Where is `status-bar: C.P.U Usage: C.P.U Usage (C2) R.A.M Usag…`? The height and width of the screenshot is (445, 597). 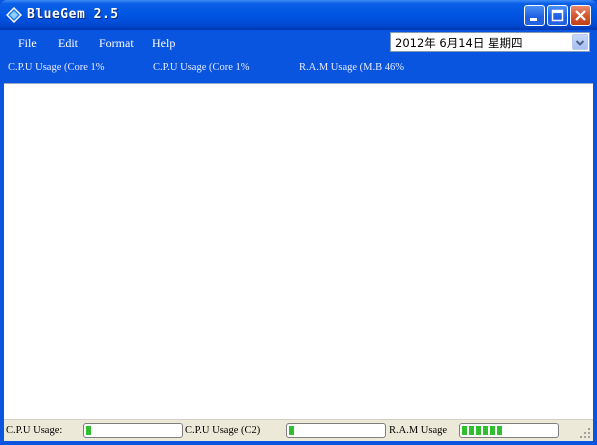 status-bar: C.P.U Usage: C.P.U Usage (C2) R.A.M Usag… is located at coordinates (298, 430).